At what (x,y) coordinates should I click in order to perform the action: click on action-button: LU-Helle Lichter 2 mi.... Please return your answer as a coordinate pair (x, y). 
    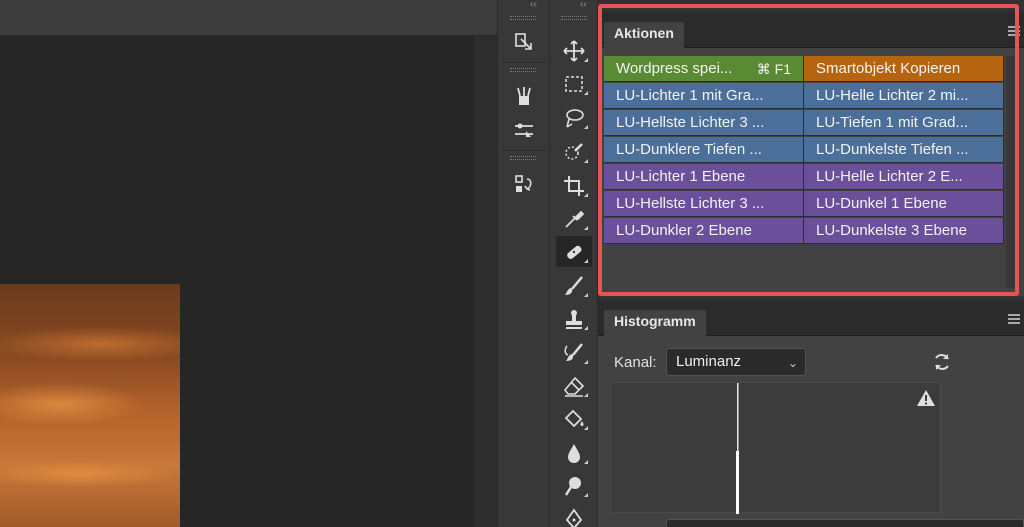
    Looking at the image, I should click on (904, 96).